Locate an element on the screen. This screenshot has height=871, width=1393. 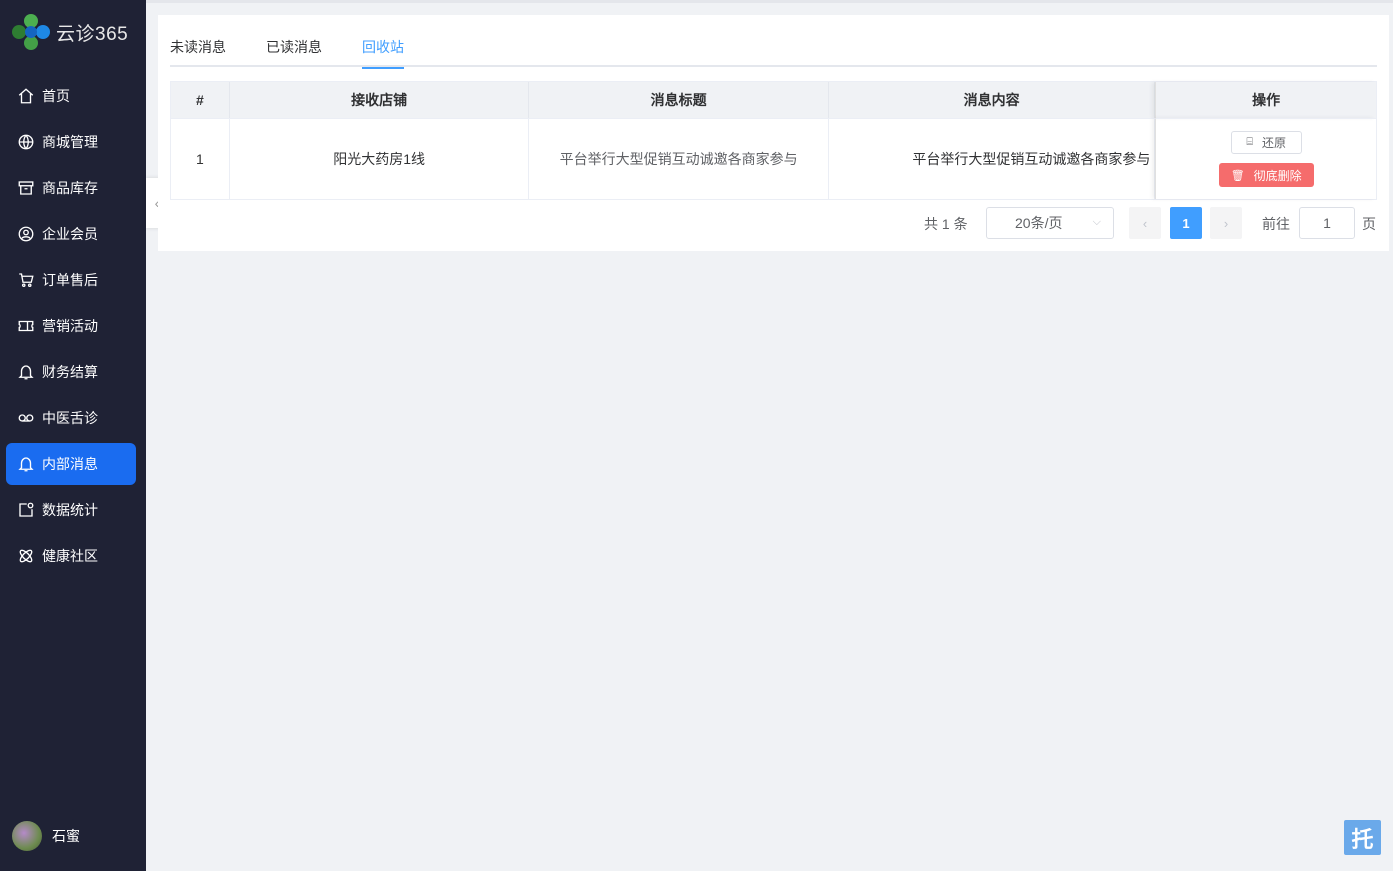
sidebar-item-home: 首页 is located at coordinates (71, 96).